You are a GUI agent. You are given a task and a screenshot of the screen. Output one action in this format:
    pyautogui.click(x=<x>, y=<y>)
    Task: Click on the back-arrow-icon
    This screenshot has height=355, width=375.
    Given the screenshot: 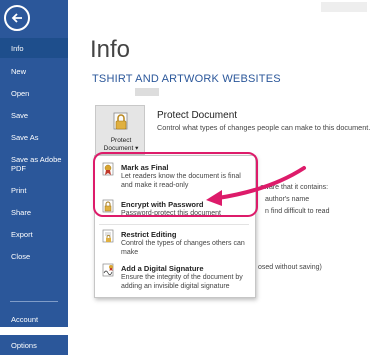 What is the action you would take?
    pyautogui.click(x=16, y=18)
    